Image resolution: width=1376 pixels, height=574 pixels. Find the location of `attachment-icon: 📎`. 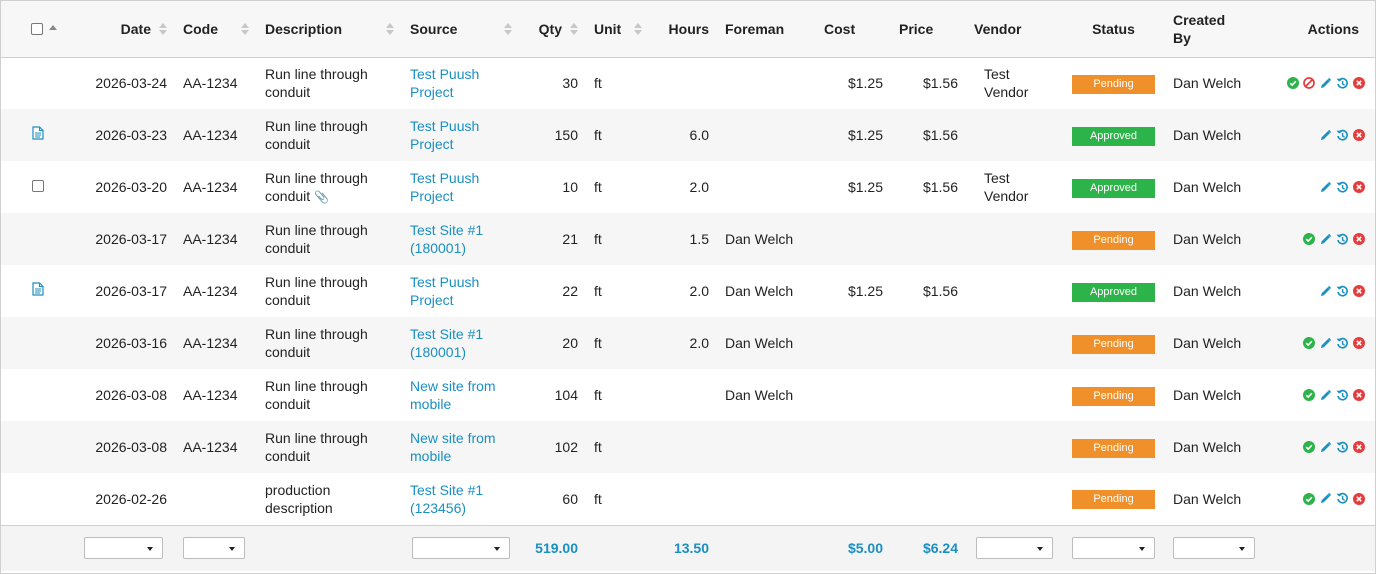

attachment-icon: 📎 is located at coordinates (321, 197).